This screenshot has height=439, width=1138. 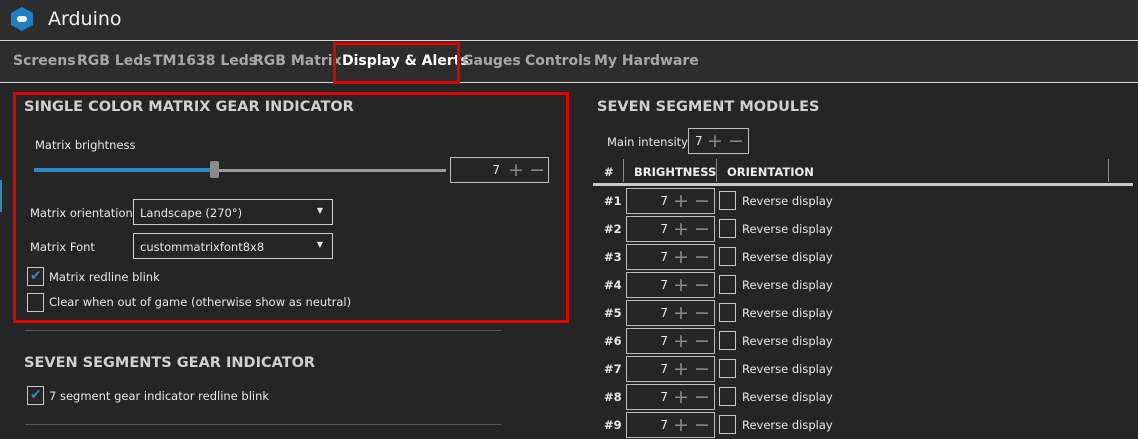 I want to click on orientation-select: Landscape (270°) ▼, so click(x=233, y=212).